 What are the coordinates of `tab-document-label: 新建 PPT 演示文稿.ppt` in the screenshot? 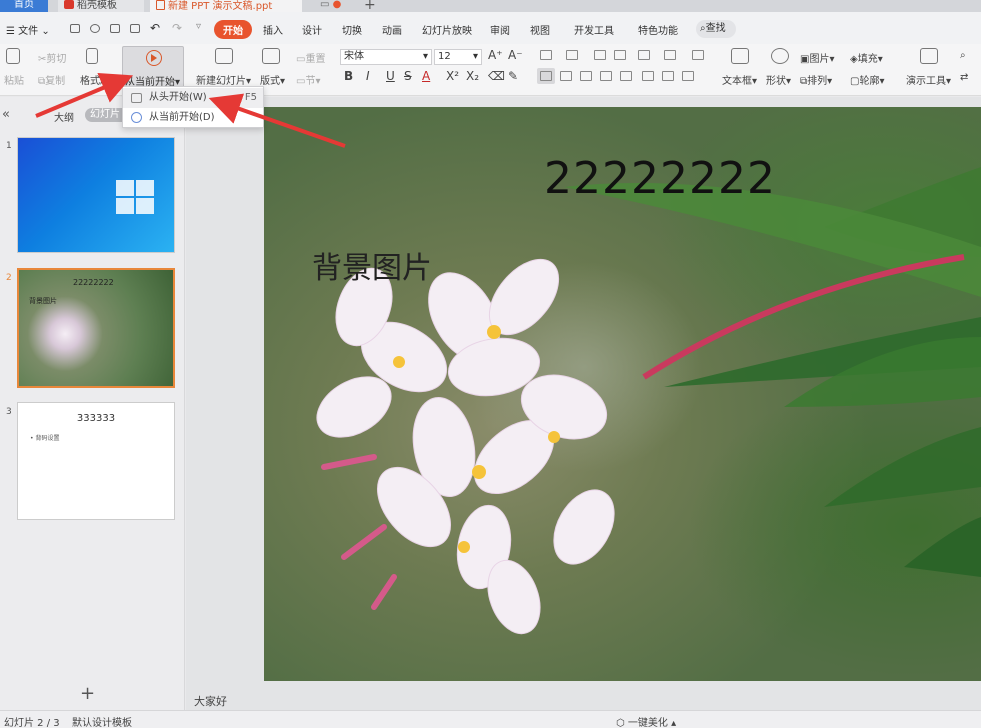 It's located at (220, 6).